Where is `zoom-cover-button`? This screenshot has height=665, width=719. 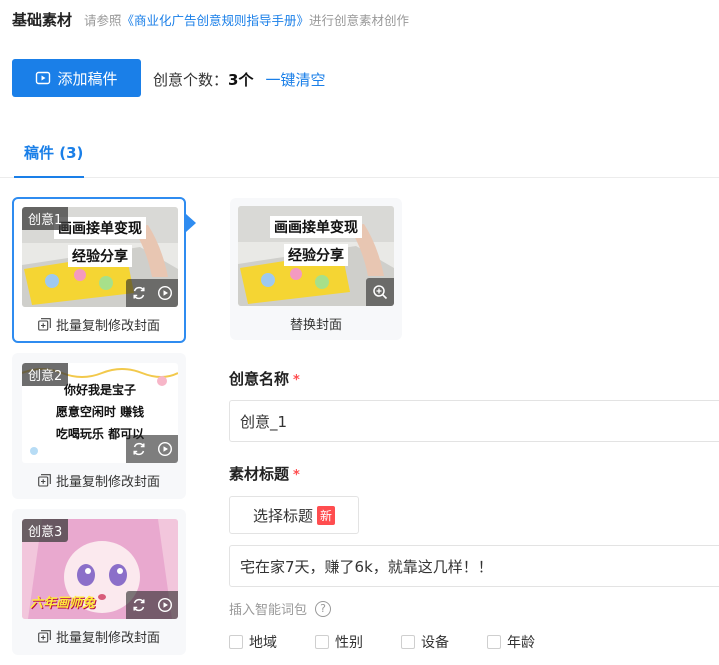 zoom-cover-button is located at coordinates (380, 292).